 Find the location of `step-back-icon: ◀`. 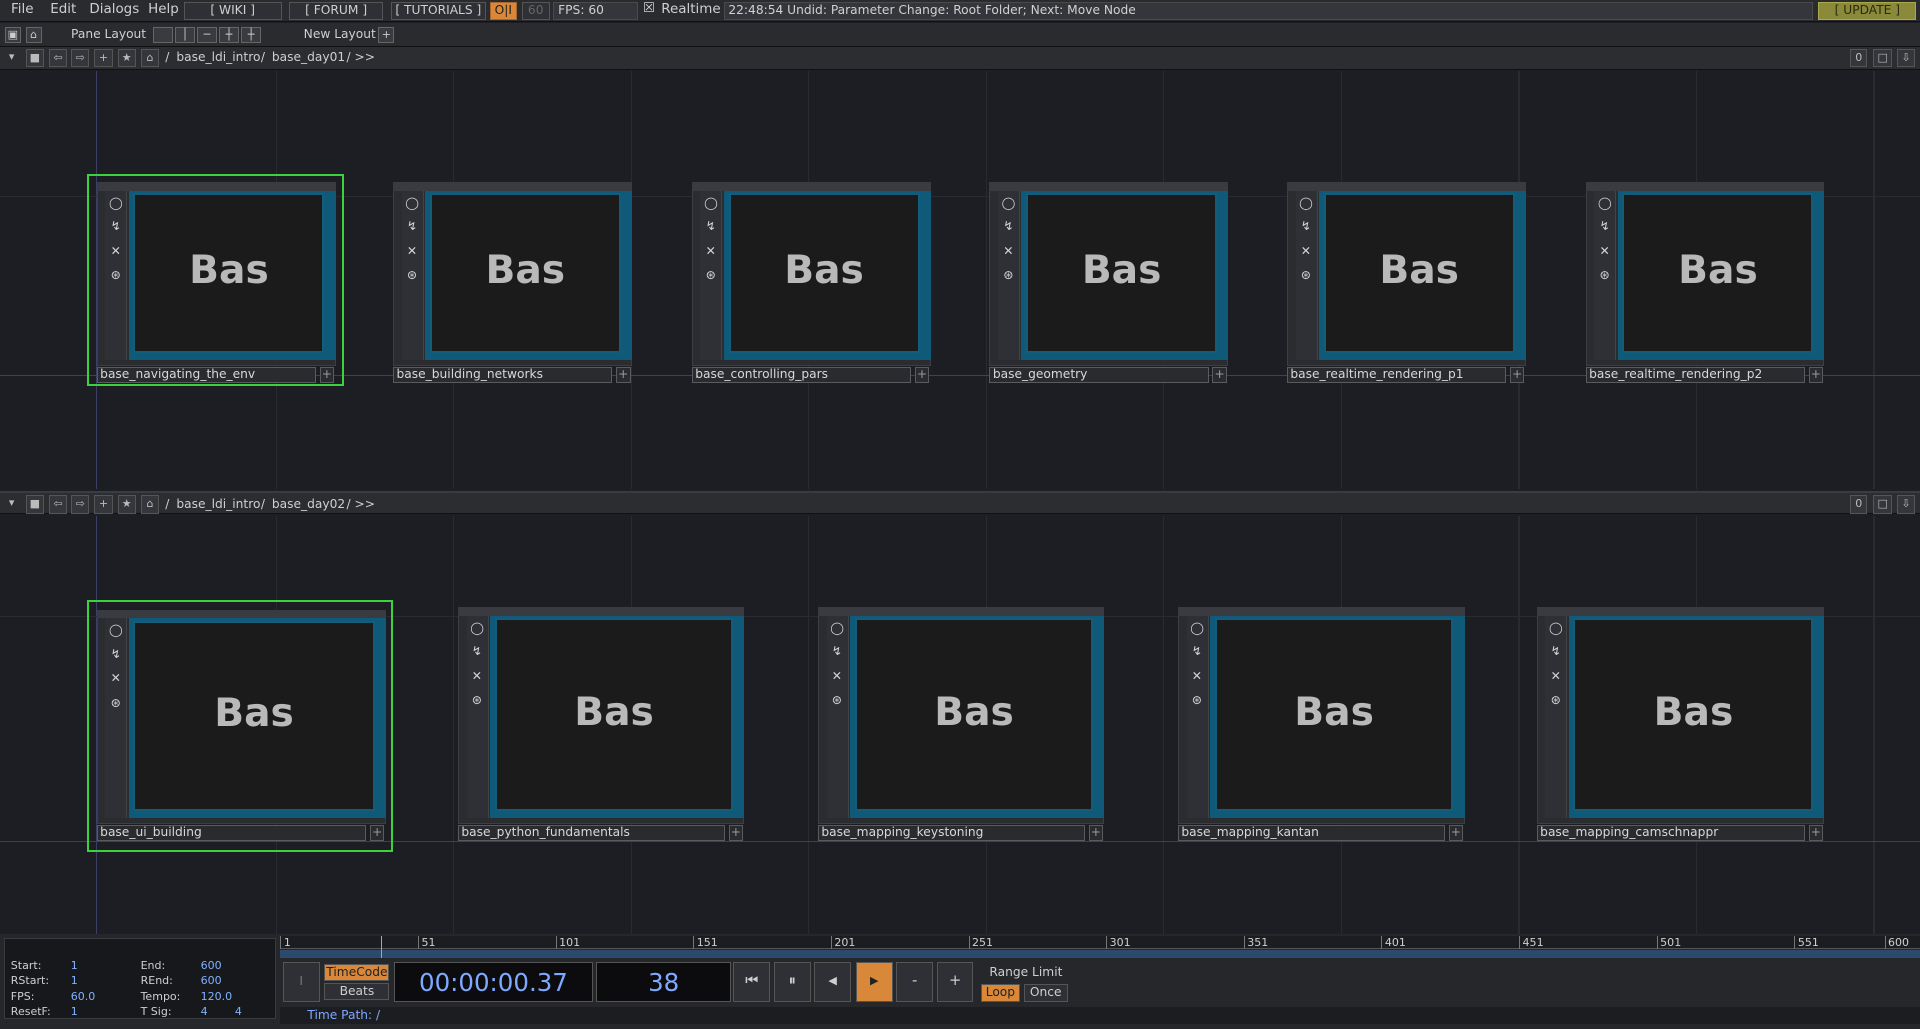

step-back-icon: ◀ is located at coordinates (833, 982).